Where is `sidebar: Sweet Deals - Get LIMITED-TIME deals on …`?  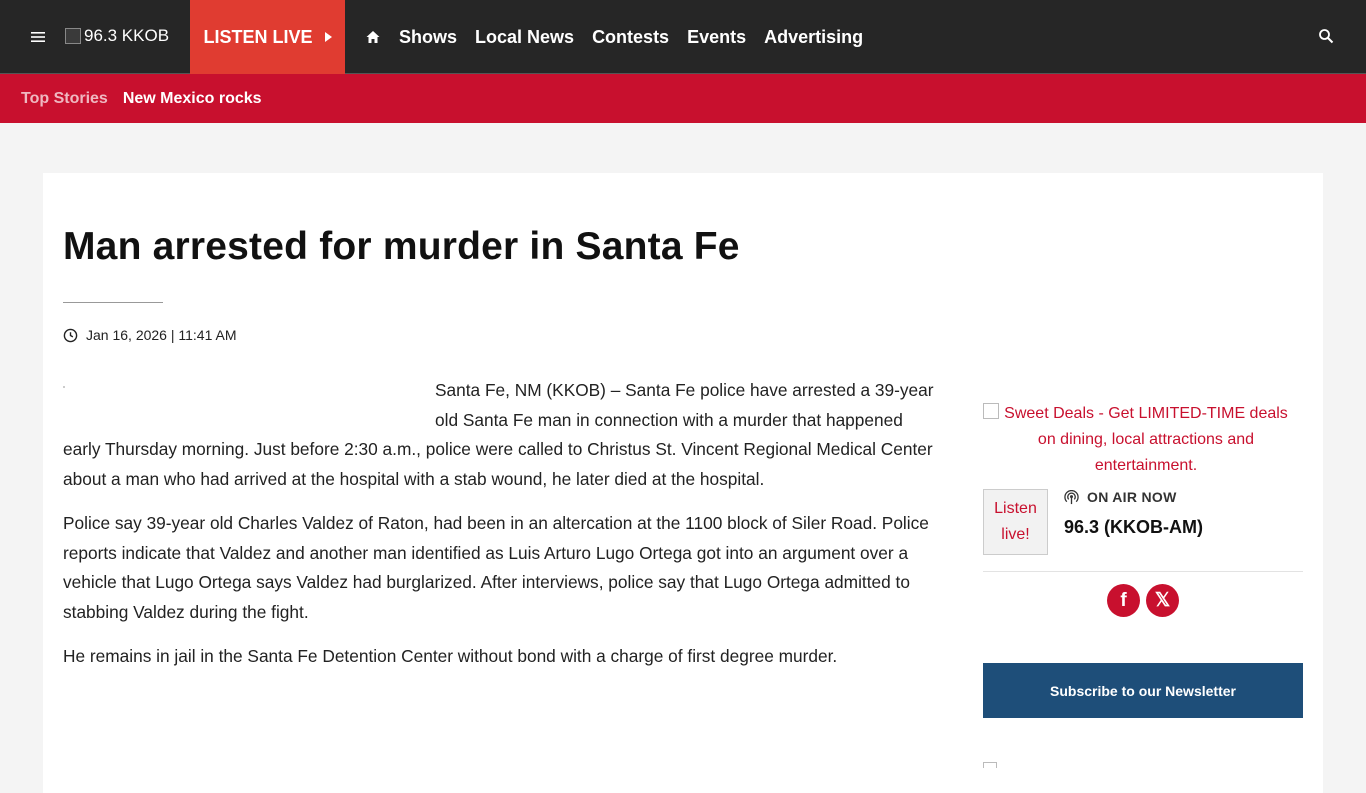 sidebar: Sweet Deals - Get LIMITED-TIME deals on … is located at coordinates (1143, 584).